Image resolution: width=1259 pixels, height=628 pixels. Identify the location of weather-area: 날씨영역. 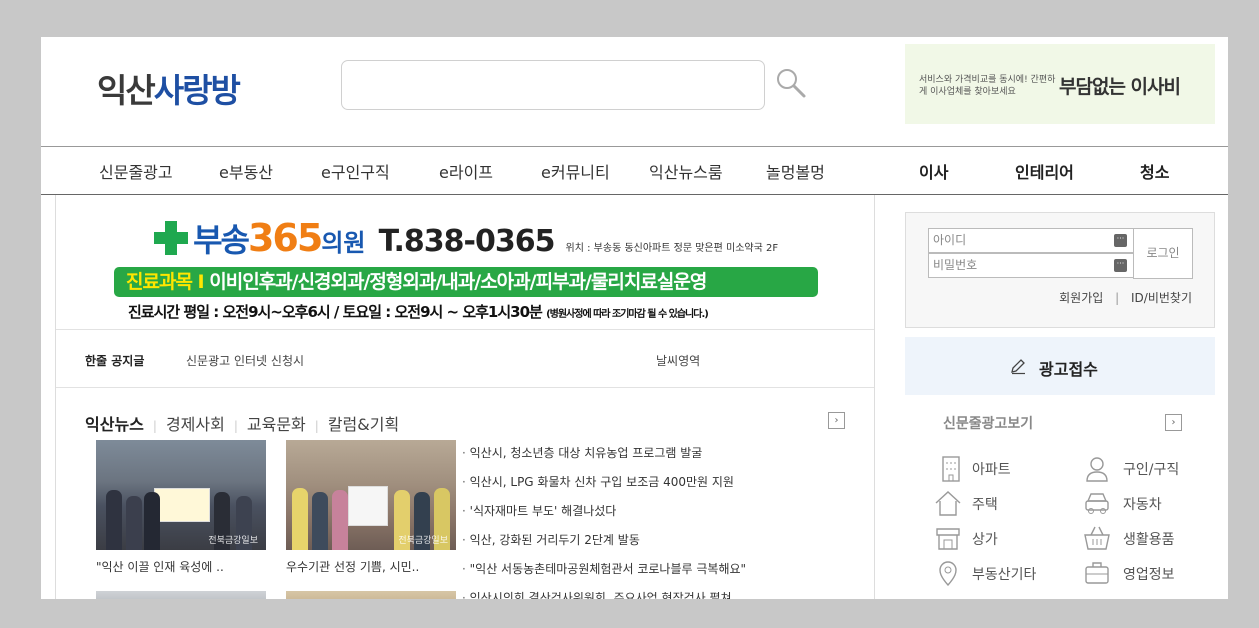
(678, 361).